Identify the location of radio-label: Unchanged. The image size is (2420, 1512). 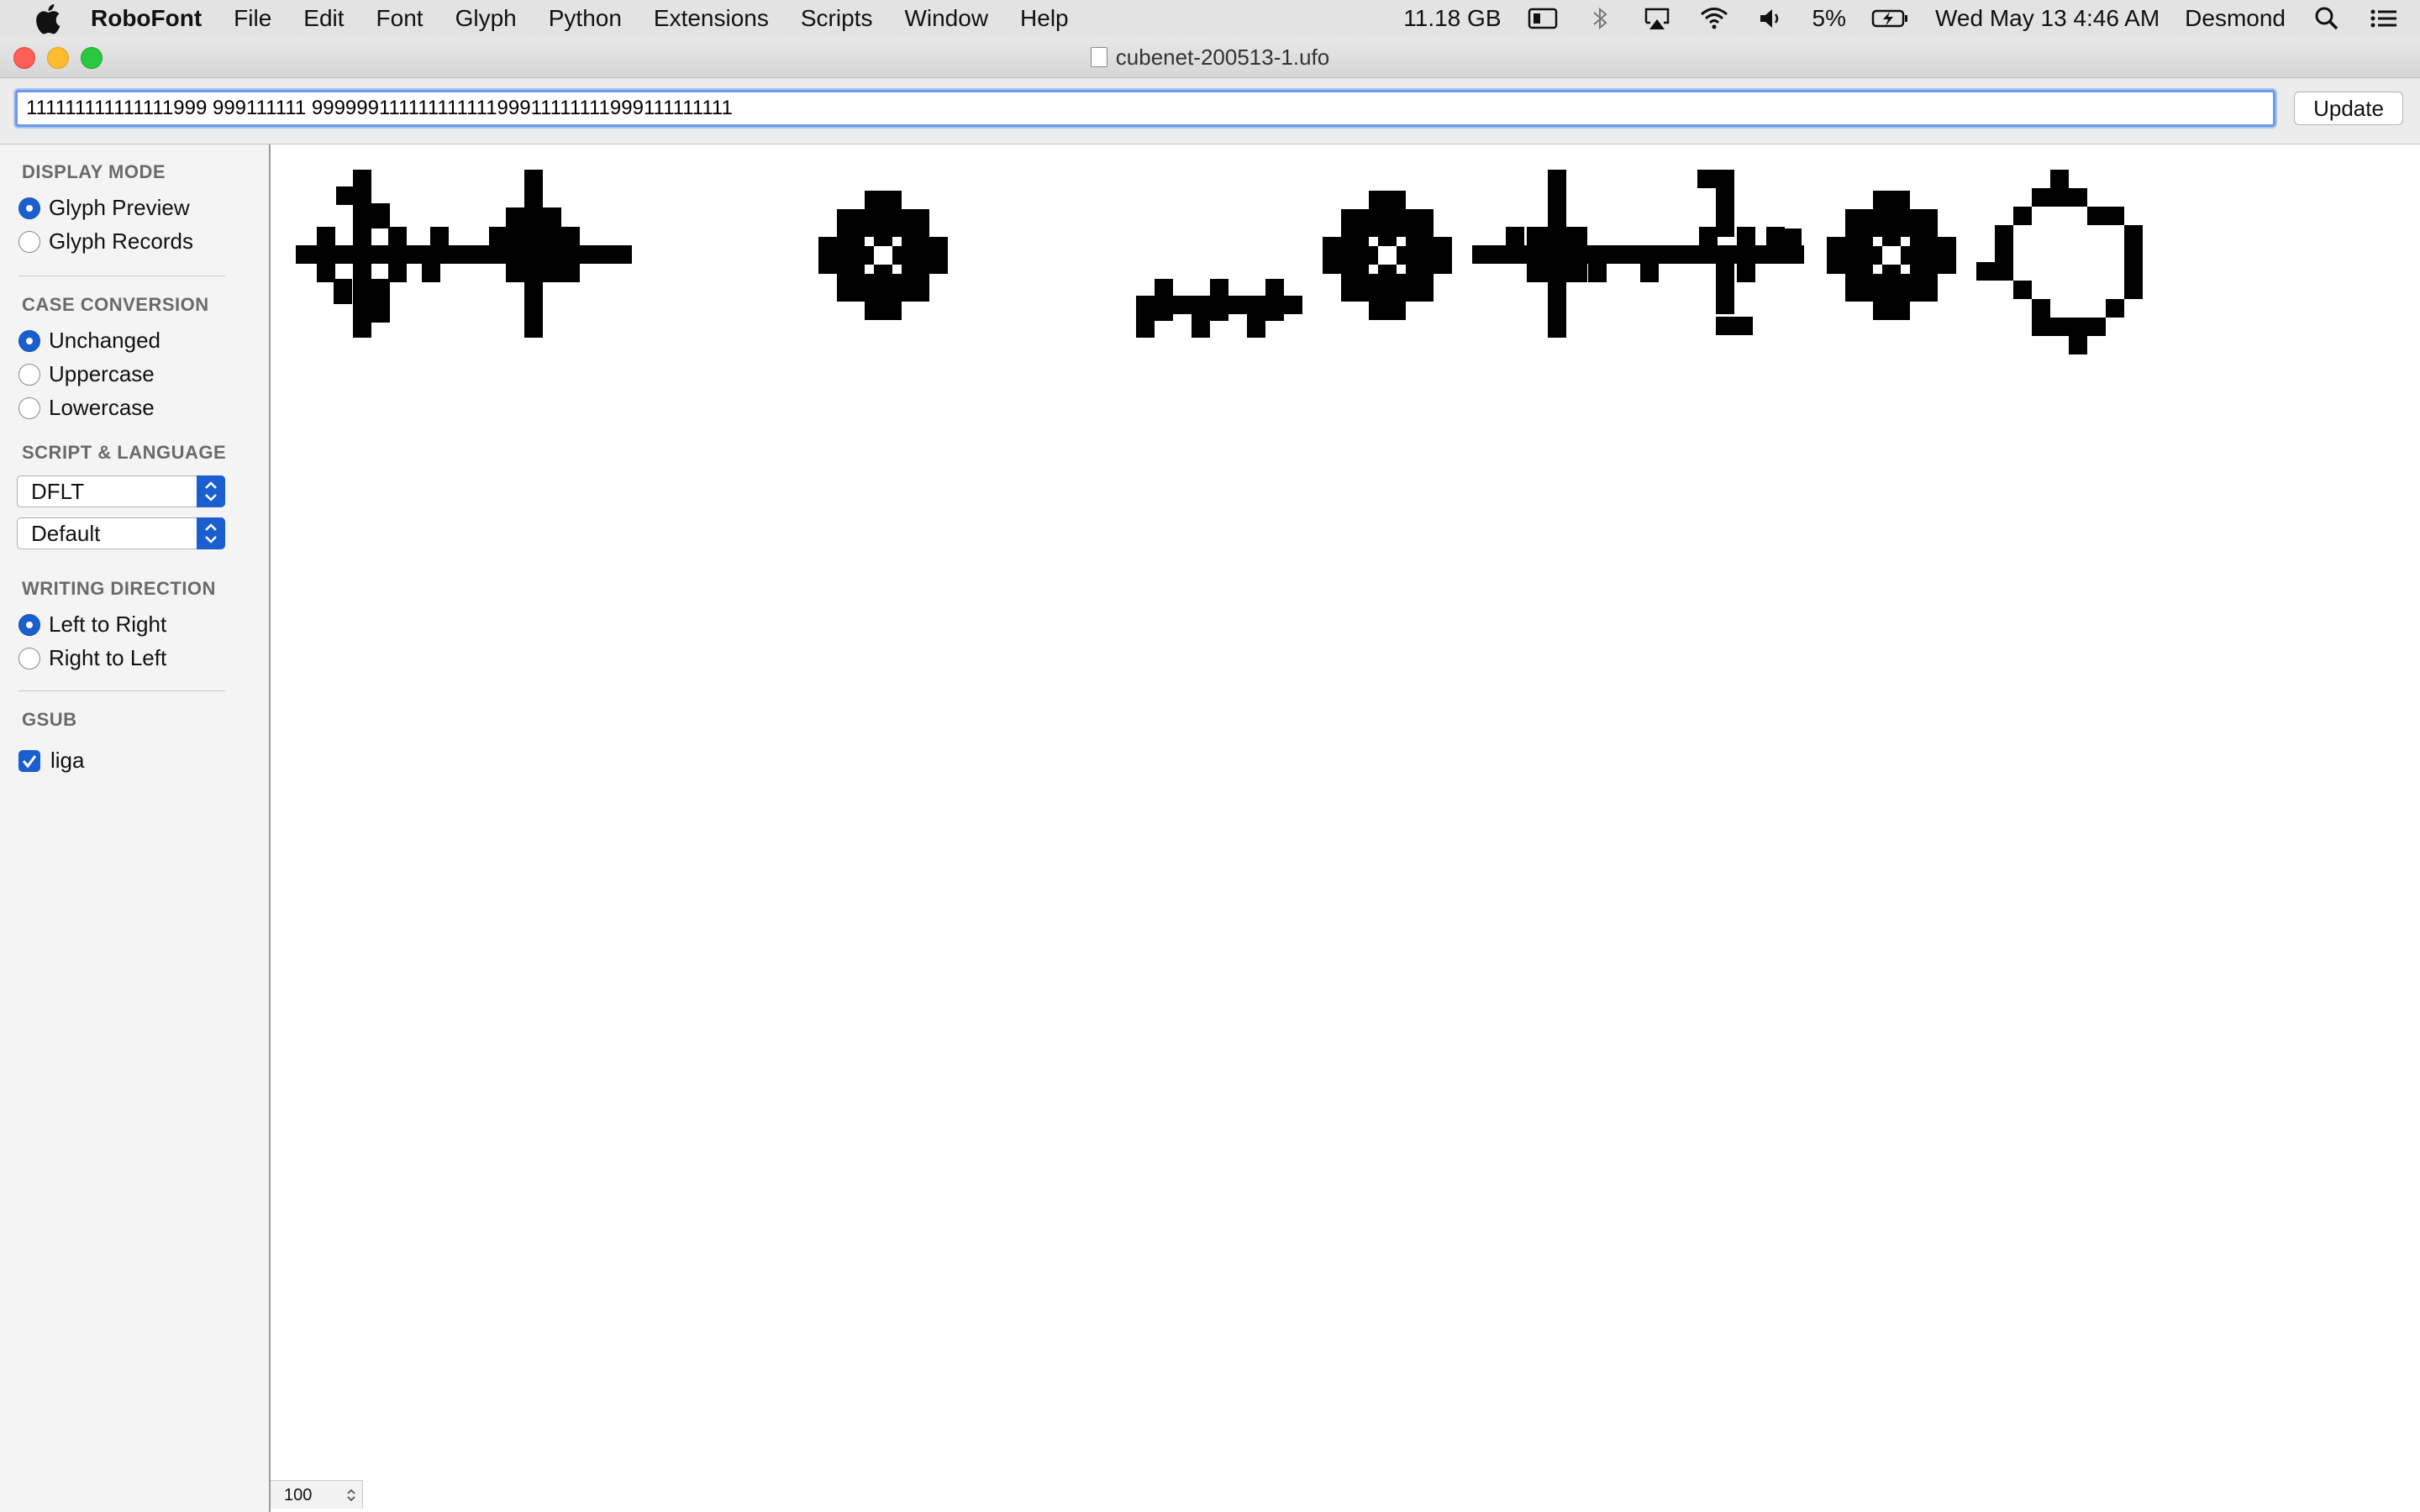
(105, 340).